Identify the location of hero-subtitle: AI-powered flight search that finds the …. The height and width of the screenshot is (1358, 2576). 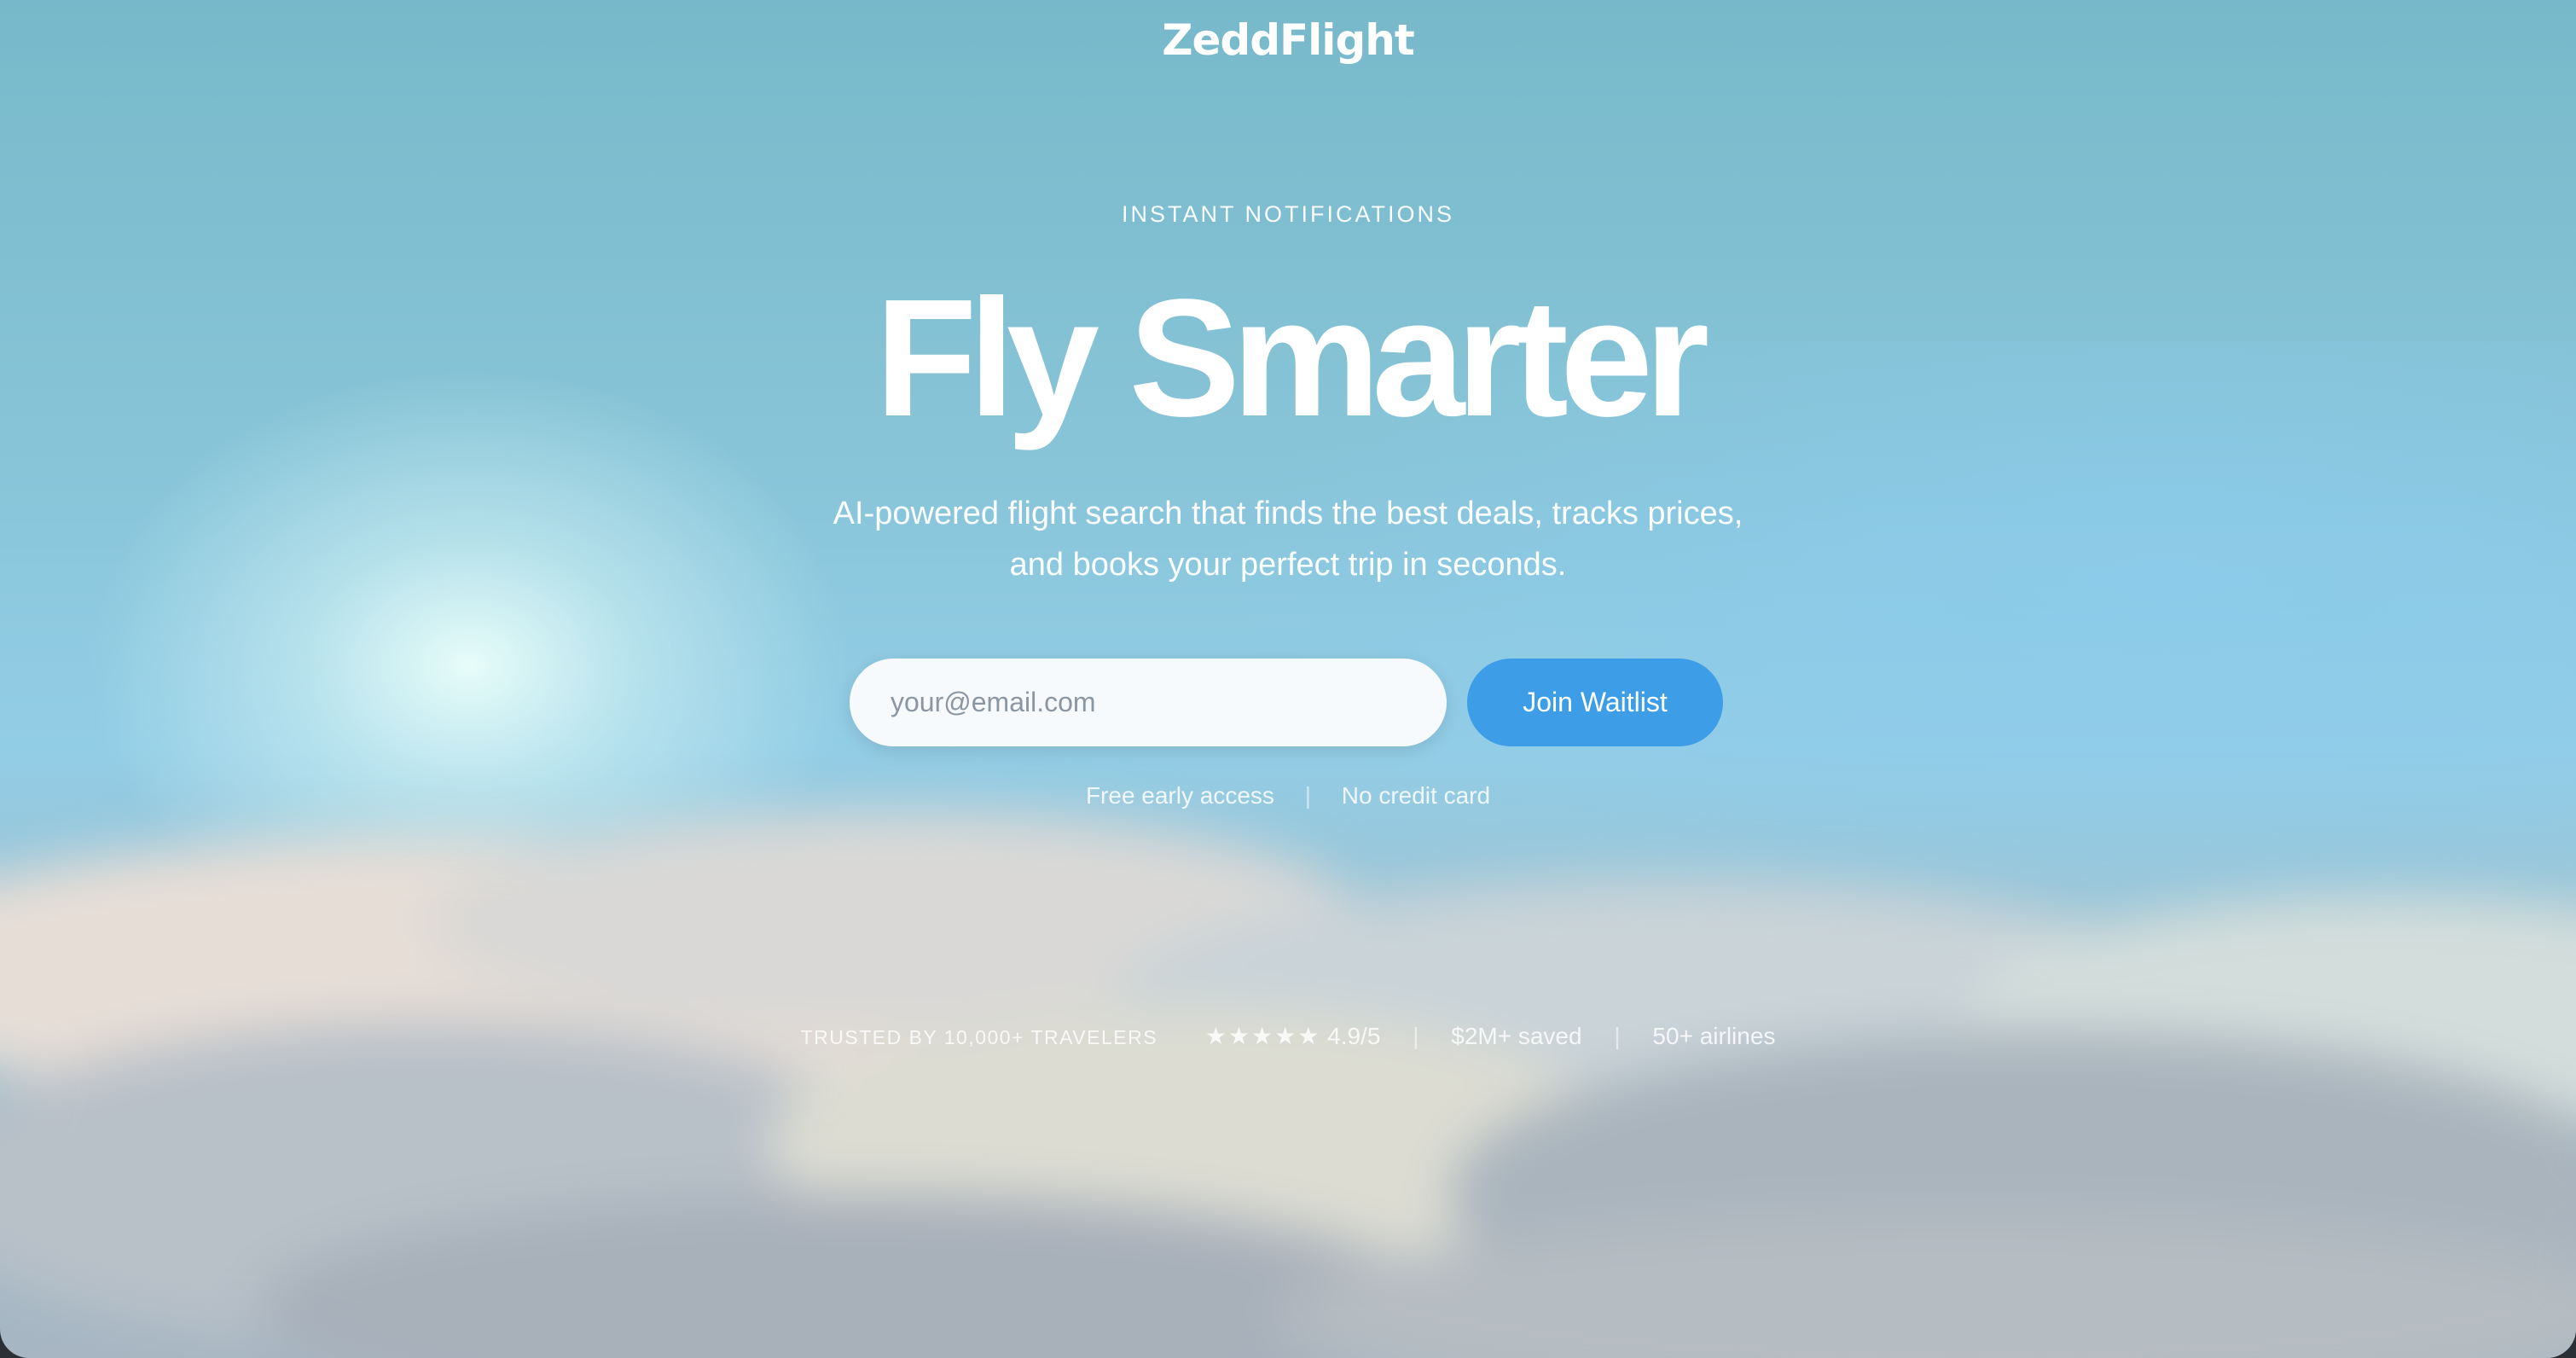
(1288, 539).